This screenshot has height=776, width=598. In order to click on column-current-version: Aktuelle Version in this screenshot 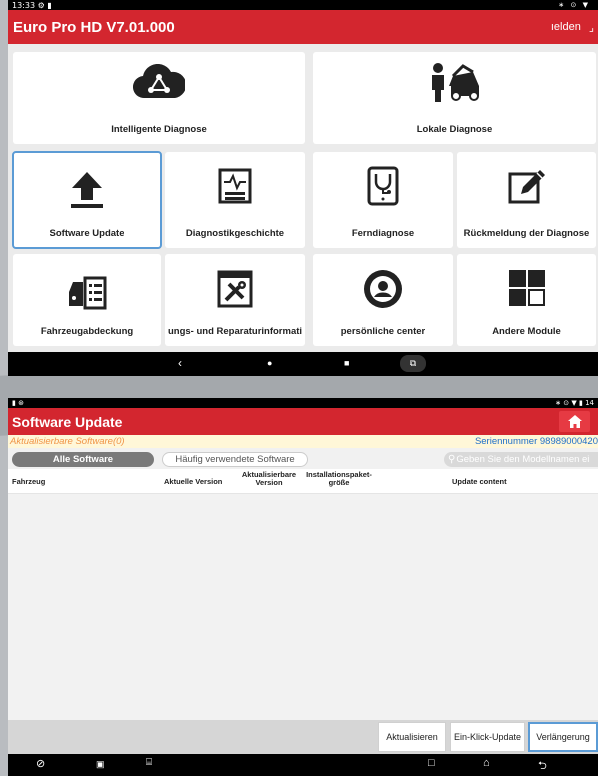, I will do `click(193, 481)`.